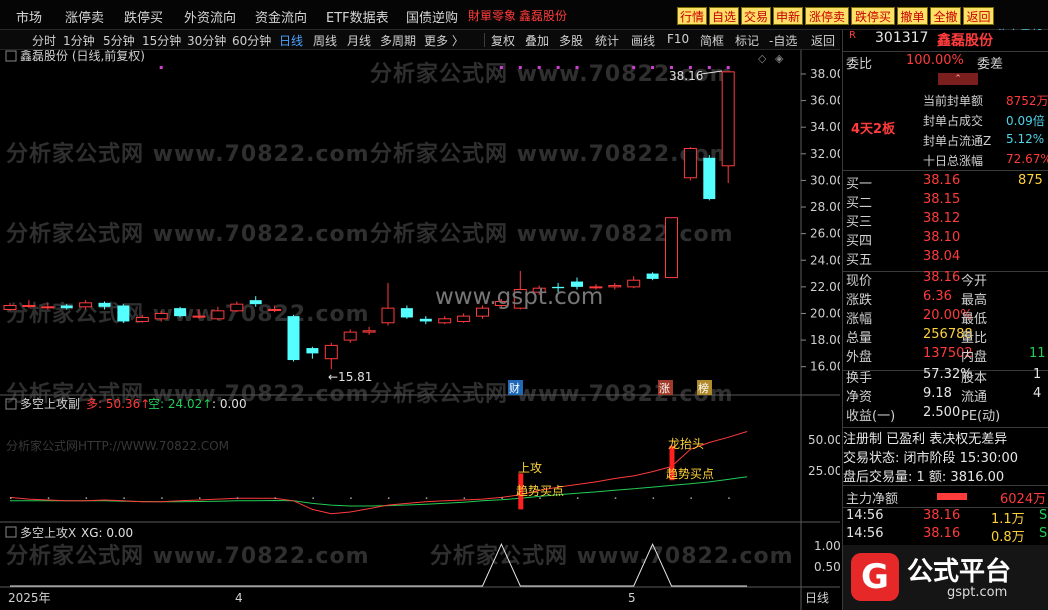  What do you see at coordinates (945, 183) in the screenshot?
I see `bid-row: 买一 38.16 875` at bounding box center [945, 183].